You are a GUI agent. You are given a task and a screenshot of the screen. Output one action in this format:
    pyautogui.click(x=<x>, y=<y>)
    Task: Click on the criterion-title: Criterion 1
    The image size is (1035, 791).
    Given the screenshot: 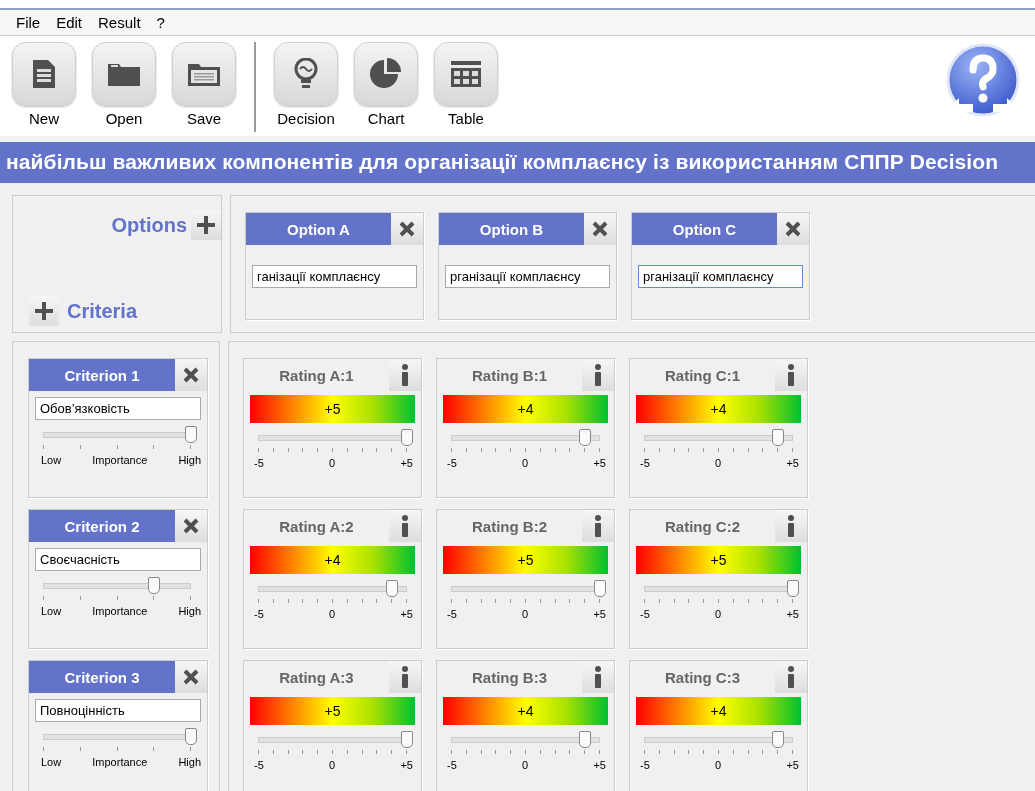 What is the action you would take?
    pyautogui.click(x=102, y=375)
    